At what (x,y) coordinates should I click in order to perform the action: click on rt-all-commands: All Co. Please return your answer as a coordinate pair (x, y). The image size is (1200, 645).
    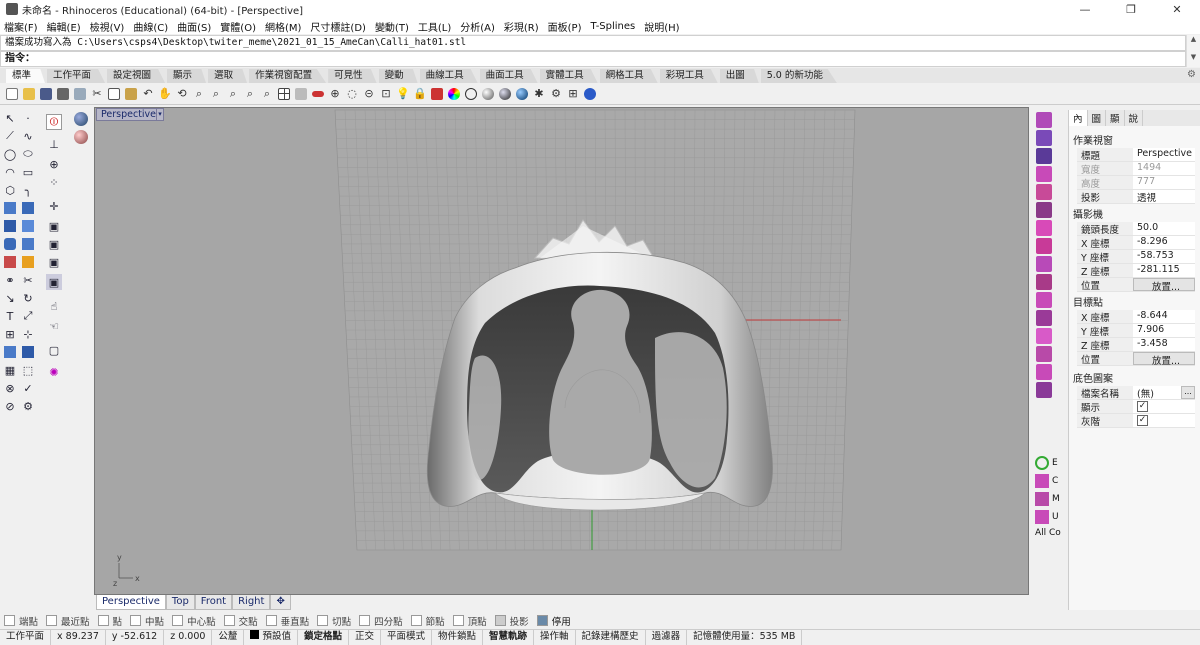
    Looking at the image, I should click on (1048, 533).